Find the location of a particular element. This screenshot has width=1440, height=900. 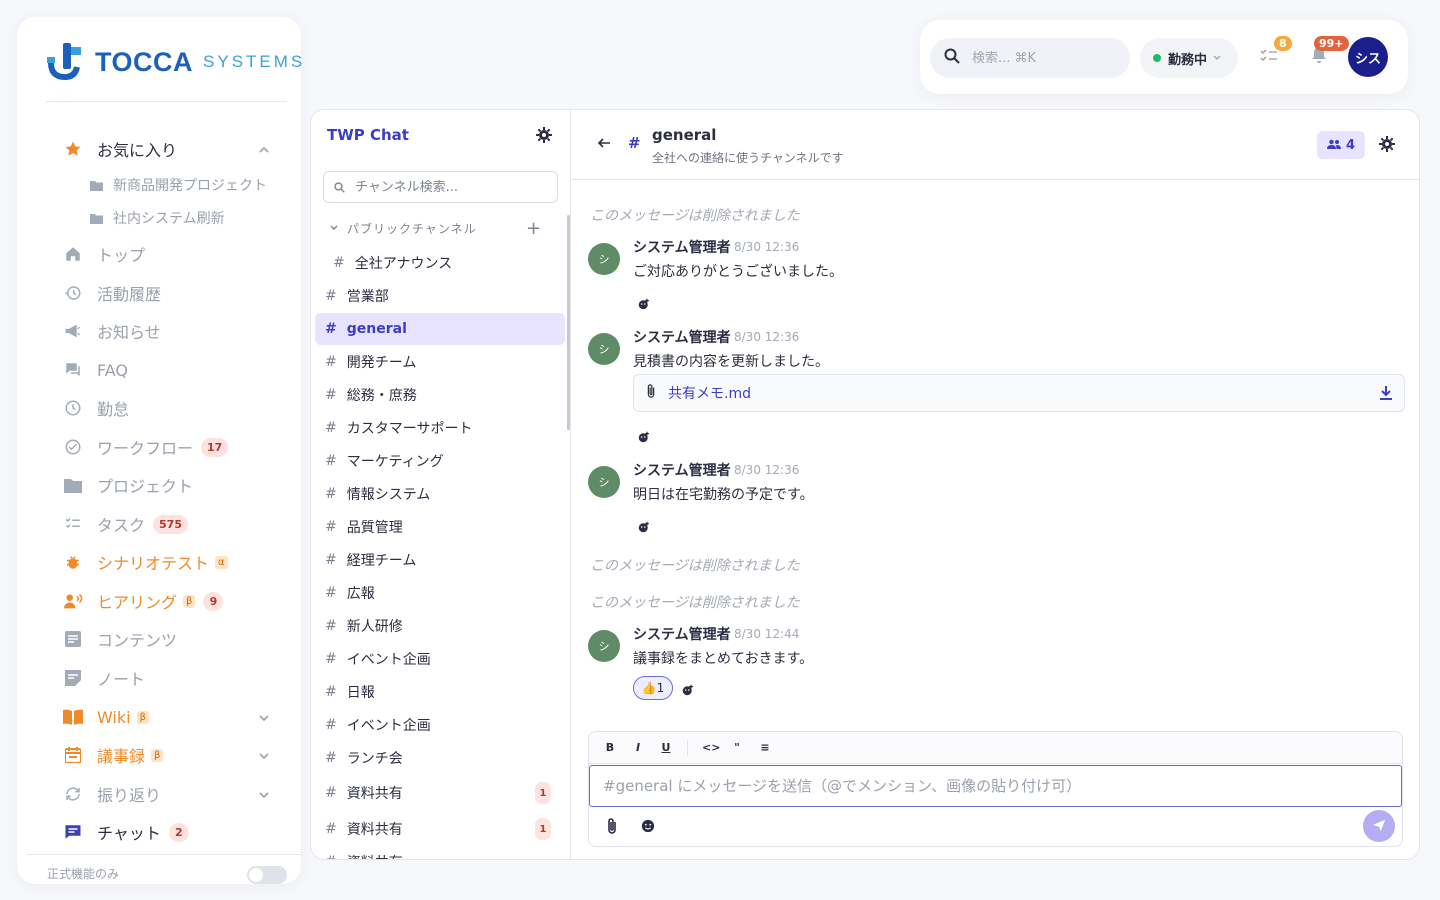

sidebar-item-workflow: ワークフロー 17 is located at coordinates (172, 447).